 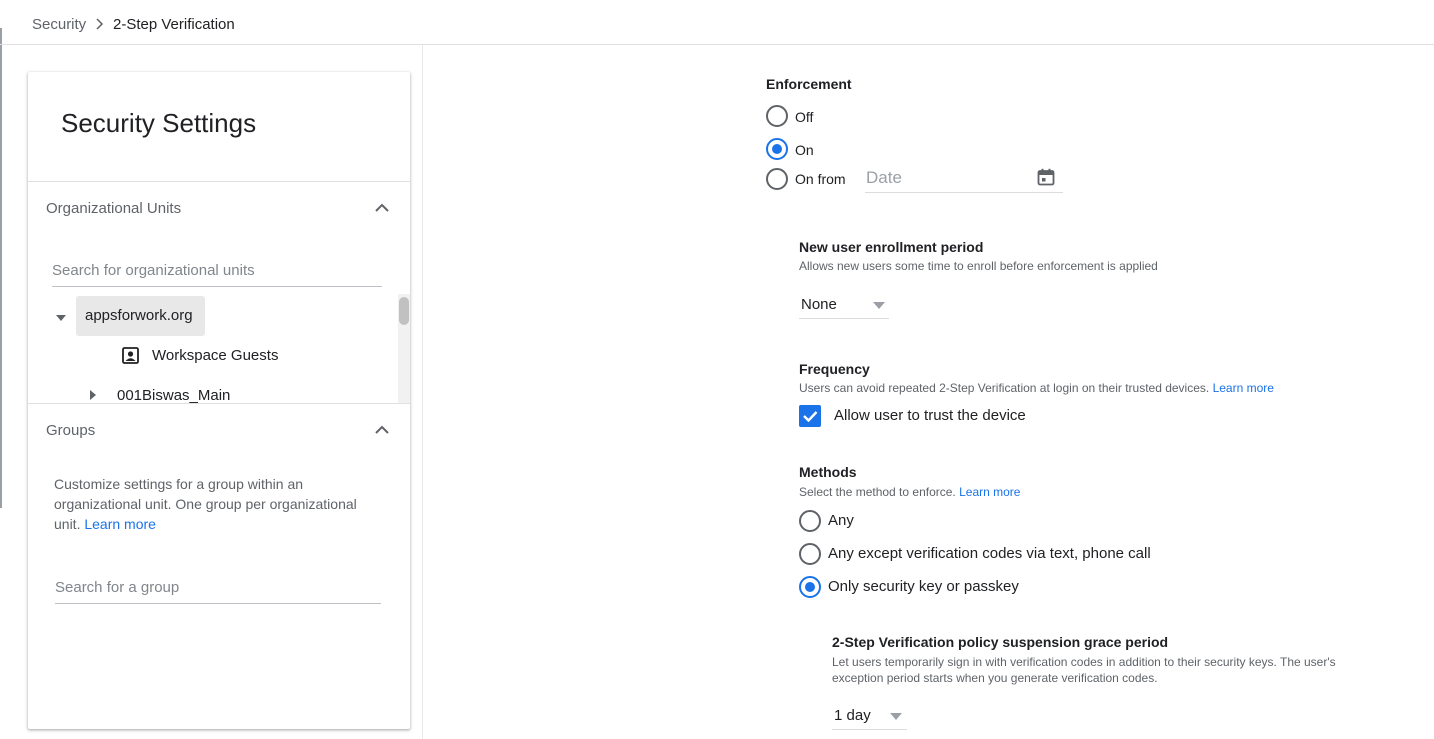 What do you see at coordinates (130, 355) in the screenshot?
I see `guest-icon` at bounding box center [130, 355].